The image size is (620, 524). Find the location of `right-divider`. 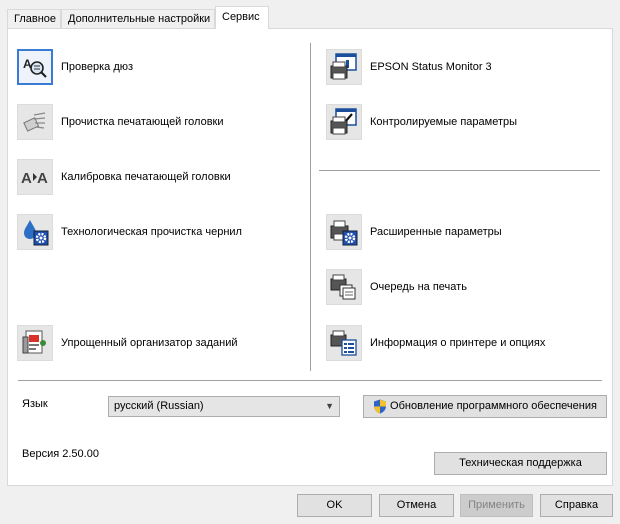

right-divider is located at coordinates (459, 170).